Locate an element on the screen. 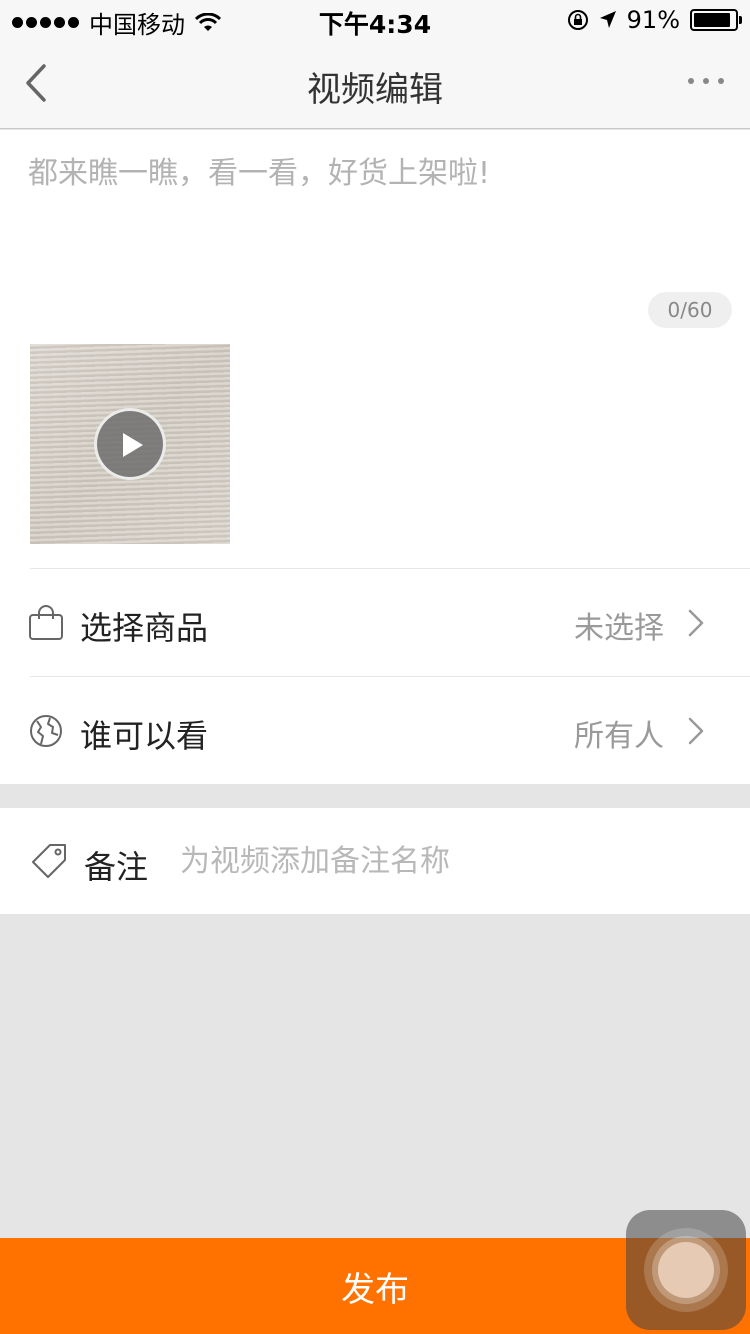 The height and width of the screenshot is (1334, 750). assistive-touch-button is located at coordinates (686, 1270).